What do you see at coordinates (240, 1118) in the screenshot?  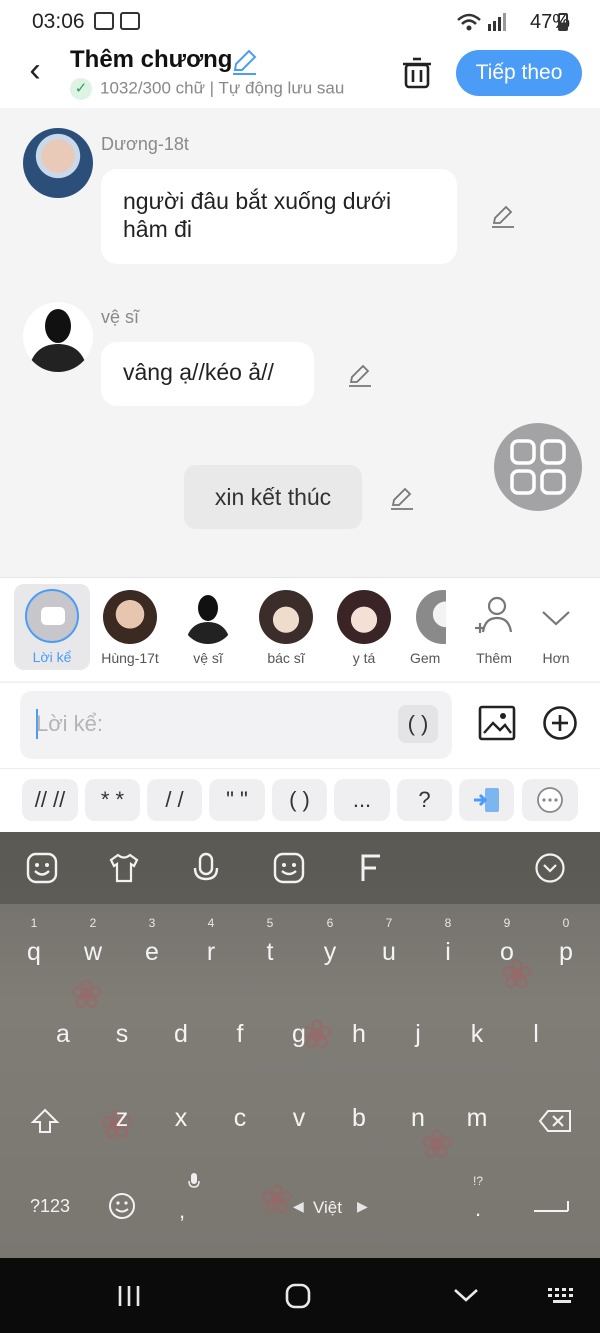 I see `key-c: c` at bounding box center [240, 1118].